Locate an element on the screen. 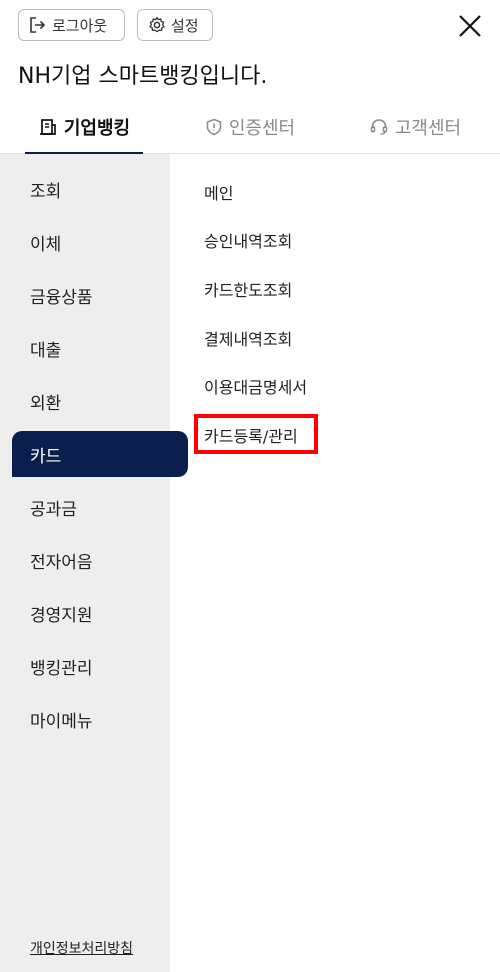 This screenshot has height=972, width=500. settings-button: 설정 is located at coordinates (175, 25).